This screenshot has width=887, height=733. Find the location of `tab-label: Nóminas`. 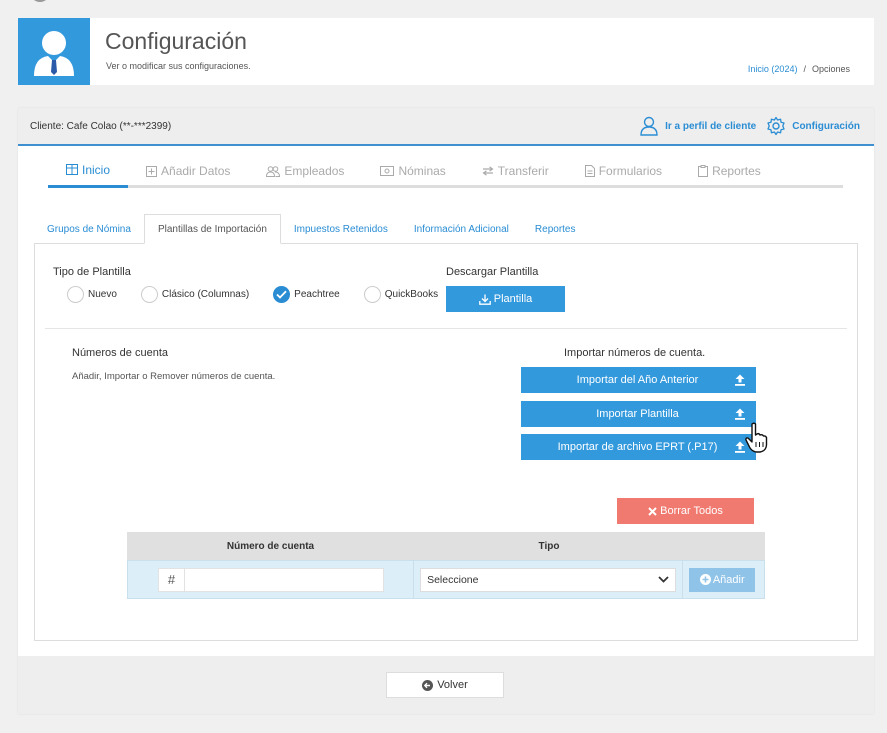

tab-label: Nóminas is located at coordinates (422, 171).